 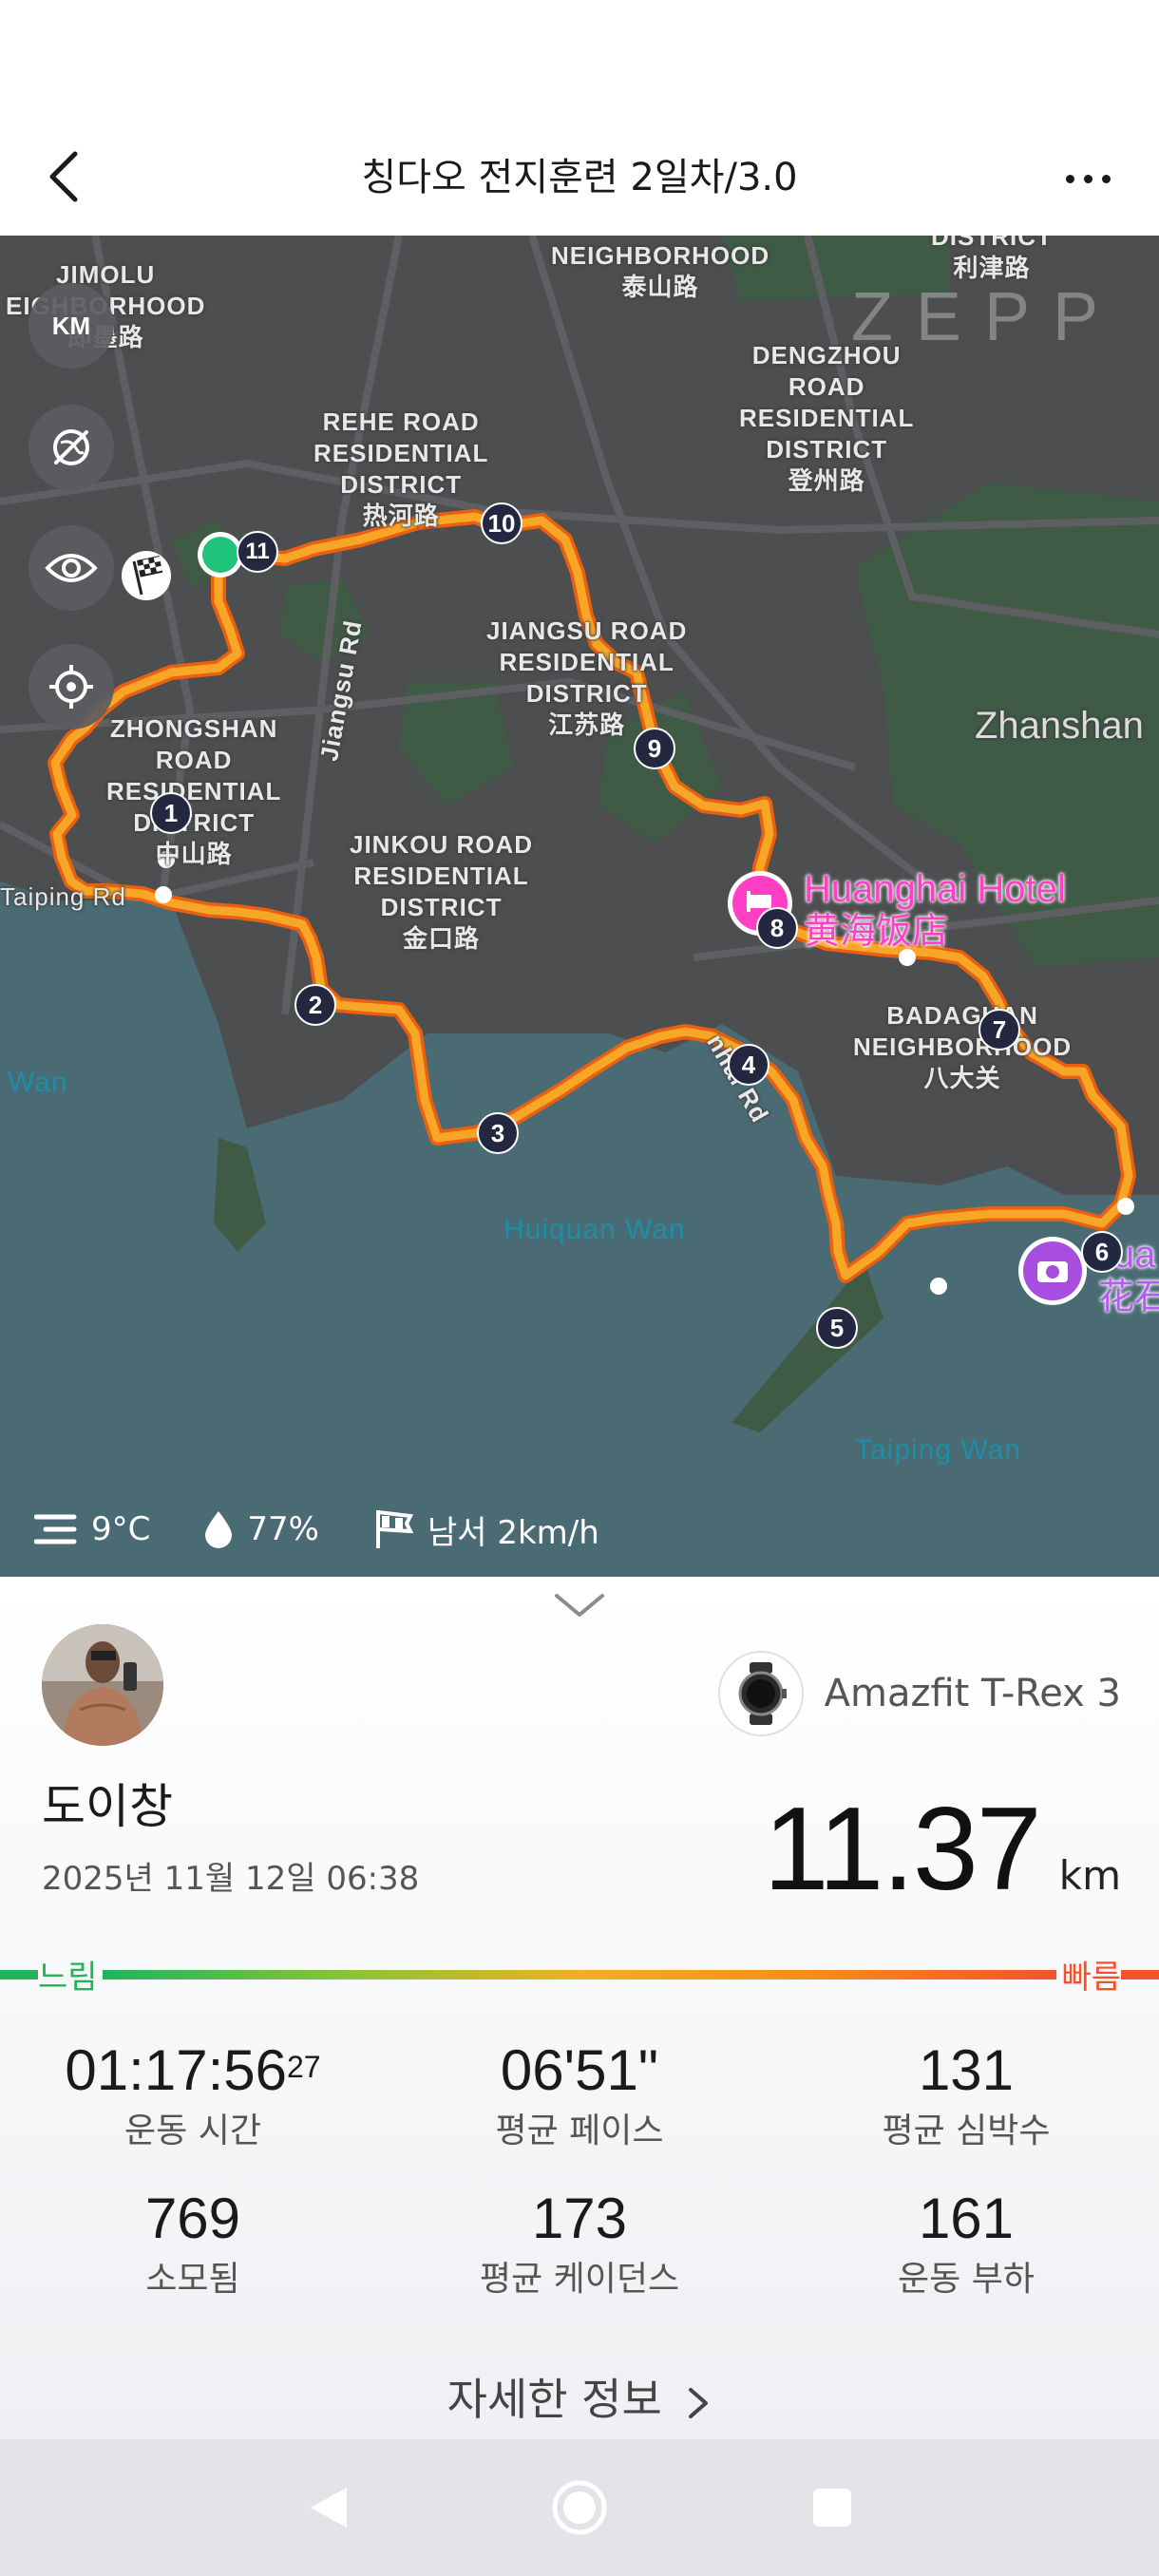 I want to click on location-target-icon, so click(x=71, y=687).